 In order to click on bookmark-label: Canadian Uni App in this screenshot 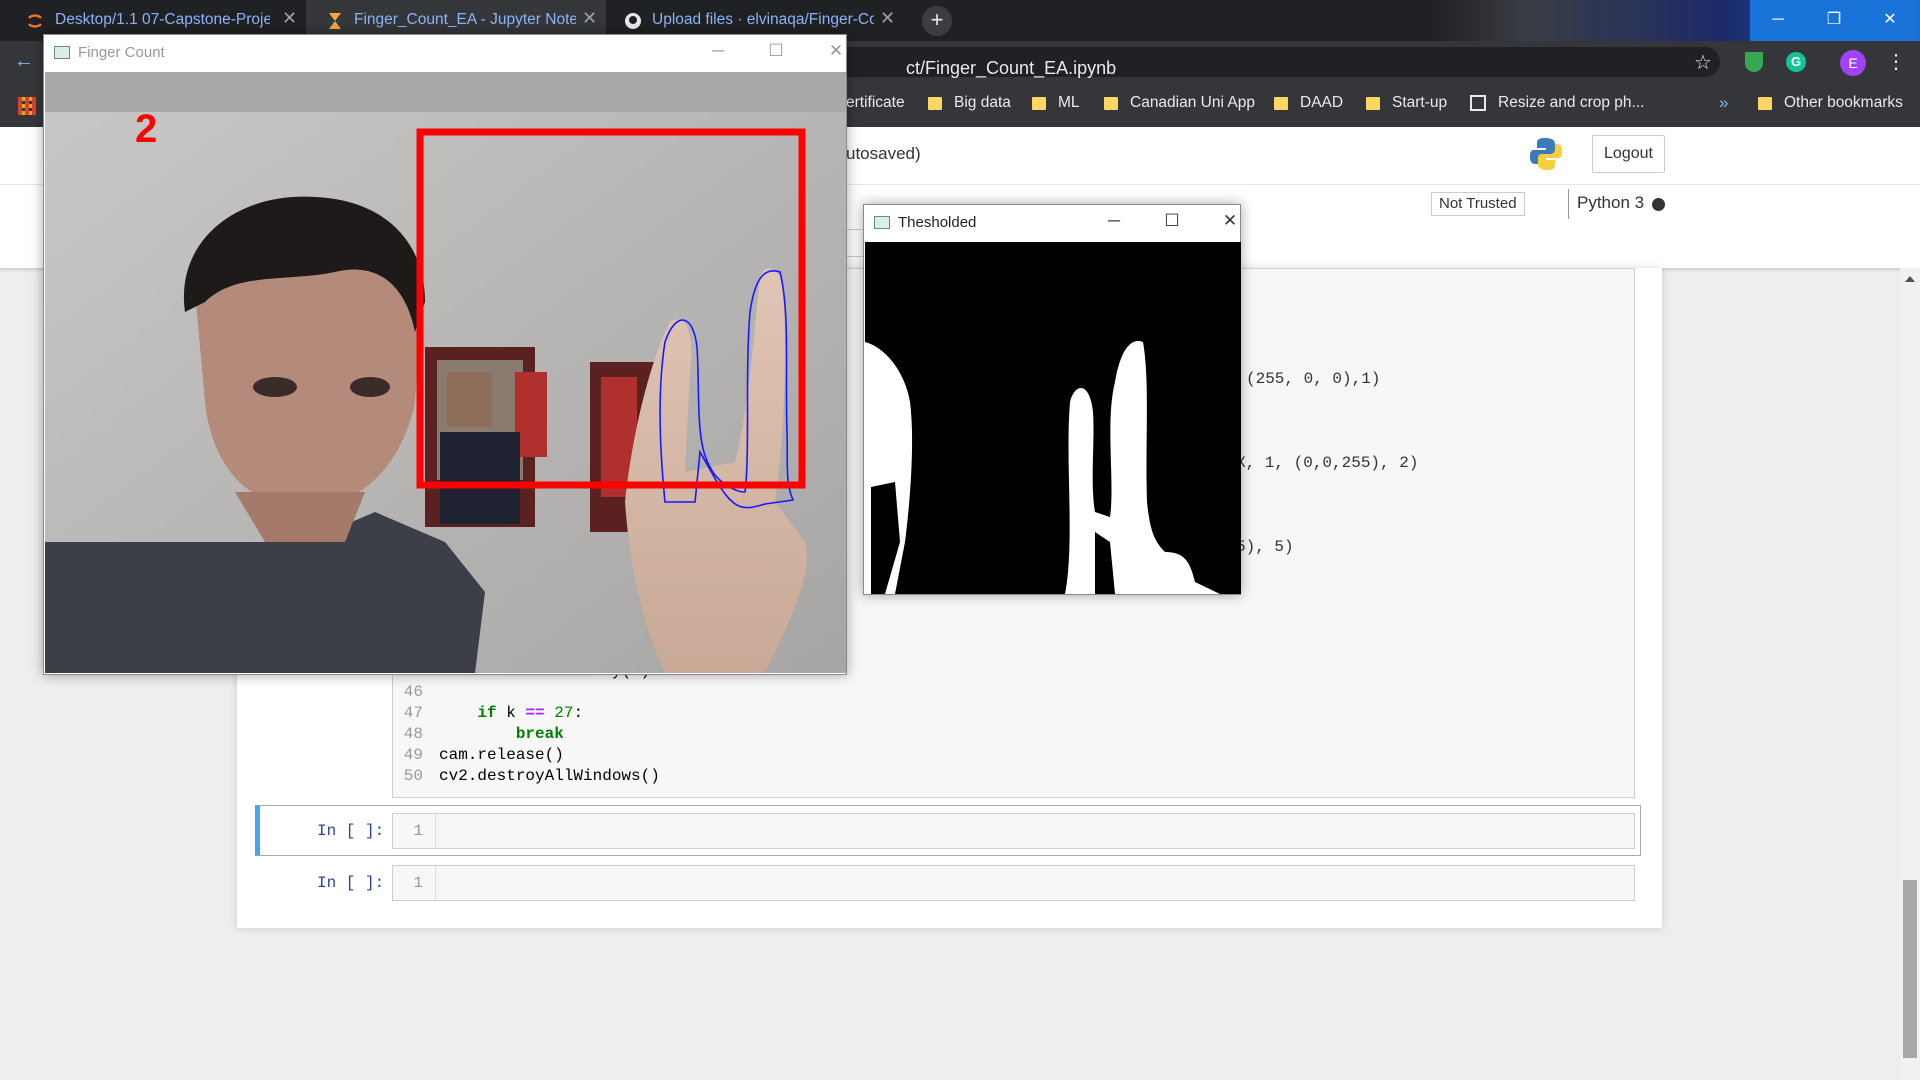, I will do `click(1192, 102)`.